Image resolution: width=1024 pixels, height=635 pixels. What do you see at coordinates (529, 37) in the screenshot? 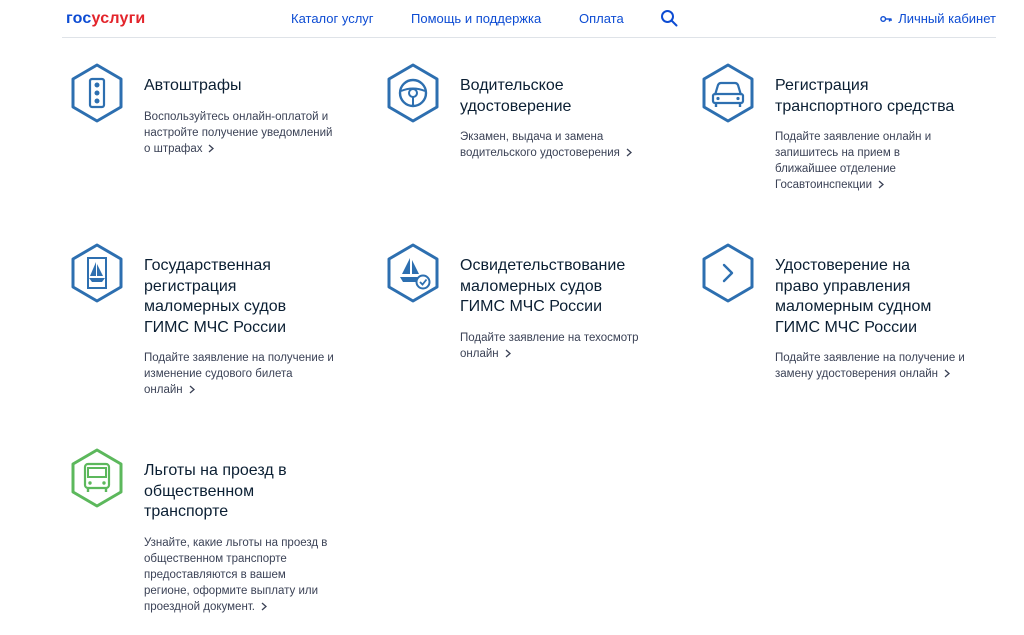
I see `header-divider` at bounding box center [529, 37].